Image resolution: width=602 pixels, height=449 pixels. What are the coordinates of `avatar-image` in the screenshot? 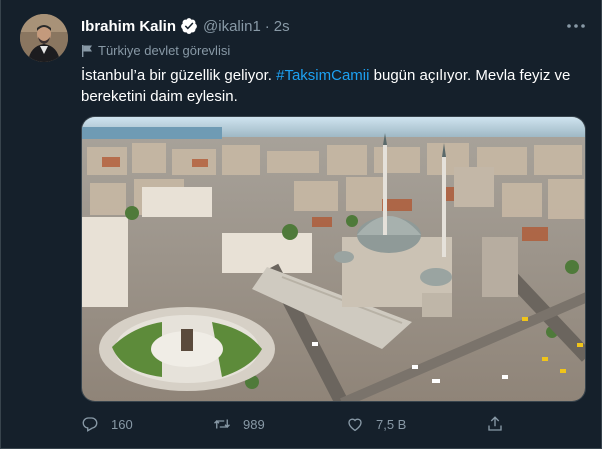 It's located at (44, 38).